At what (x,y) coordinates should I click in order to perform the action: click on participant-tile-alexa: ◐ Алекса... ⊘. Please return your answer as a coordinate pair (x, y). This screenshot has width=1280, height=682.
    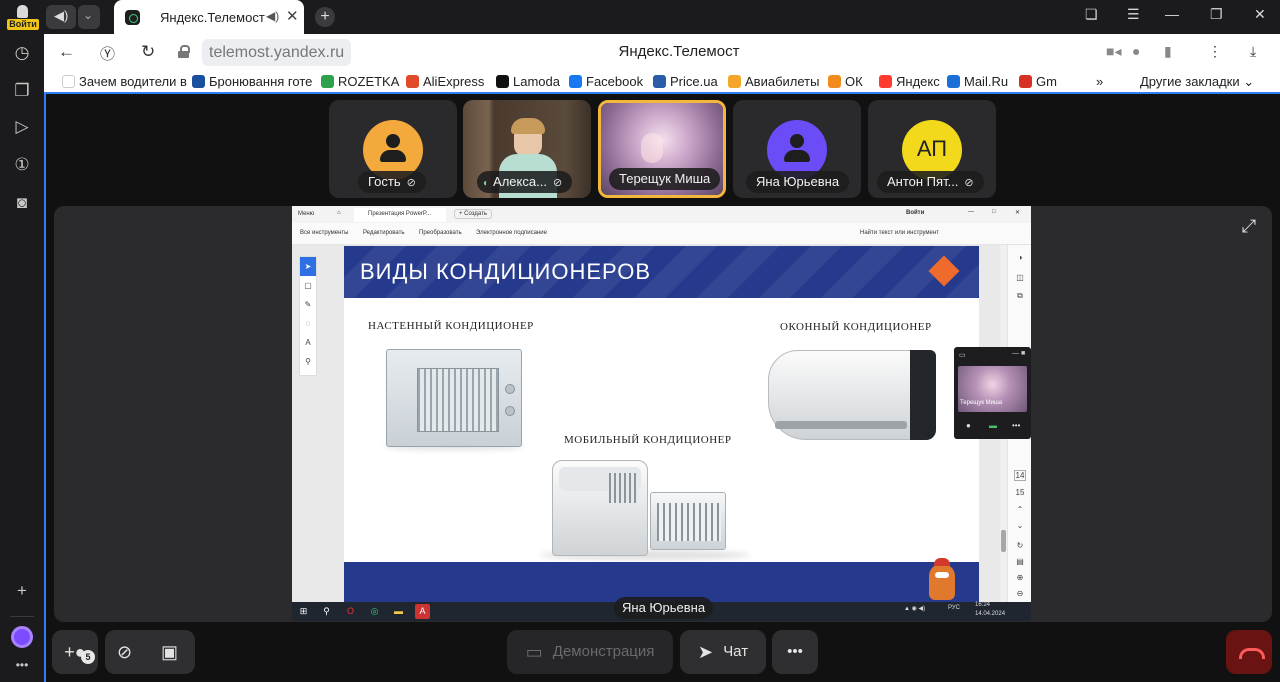
    Looking at the image, I should click on (527, 149).